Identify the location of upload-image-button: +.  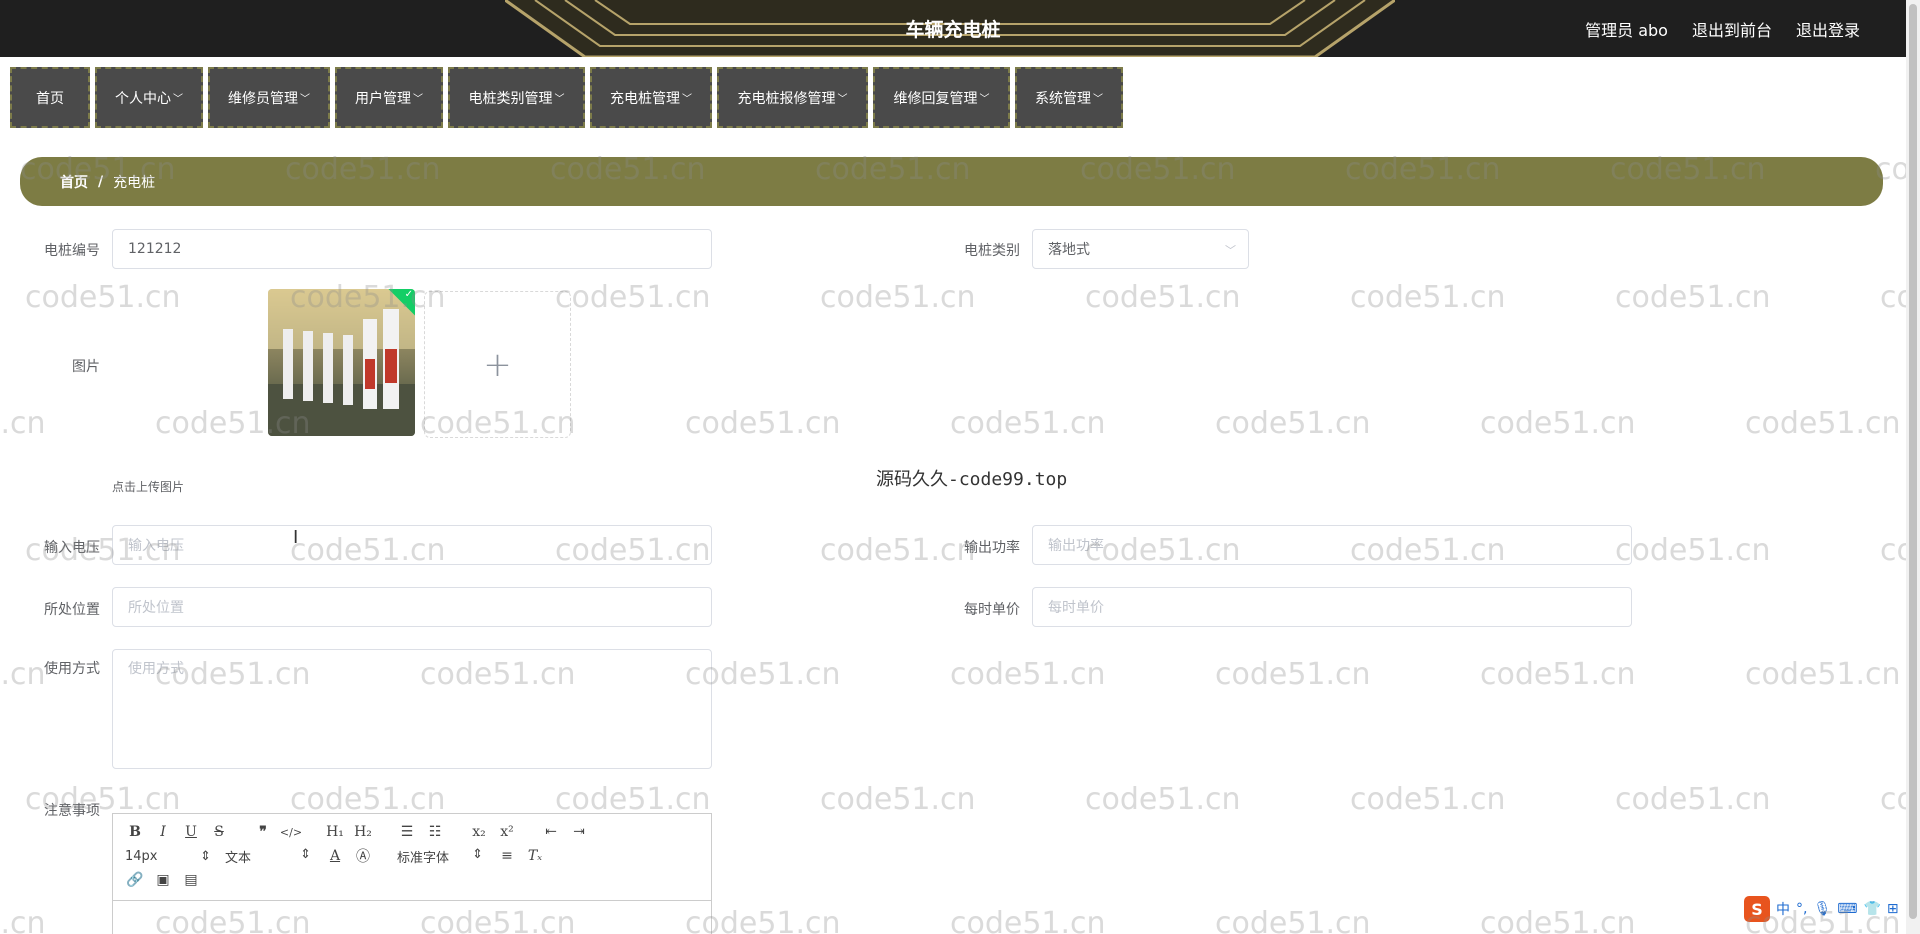
(497, 364).